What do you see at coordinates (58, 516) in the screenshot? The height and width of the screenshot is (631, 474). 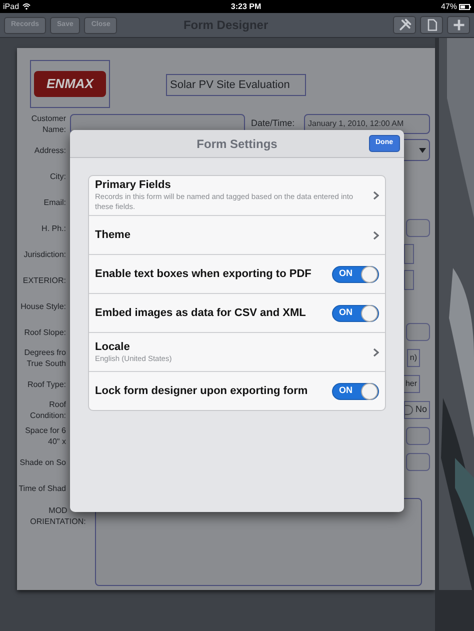 I see `field-label: MOD ORIENTATION:` at bounding box center [58, 516].